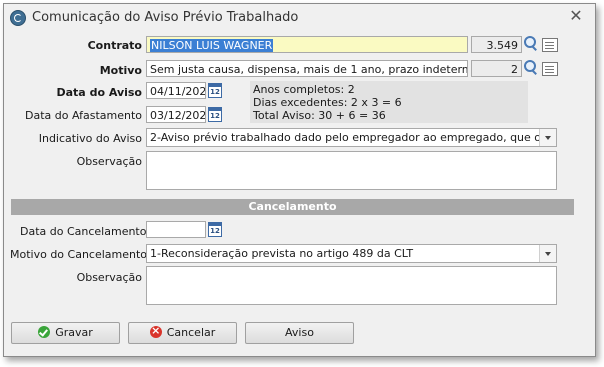  Describe the element at coordinates (120, 70) in the screenshot. I see `motivo-label: Motivo` at that location.